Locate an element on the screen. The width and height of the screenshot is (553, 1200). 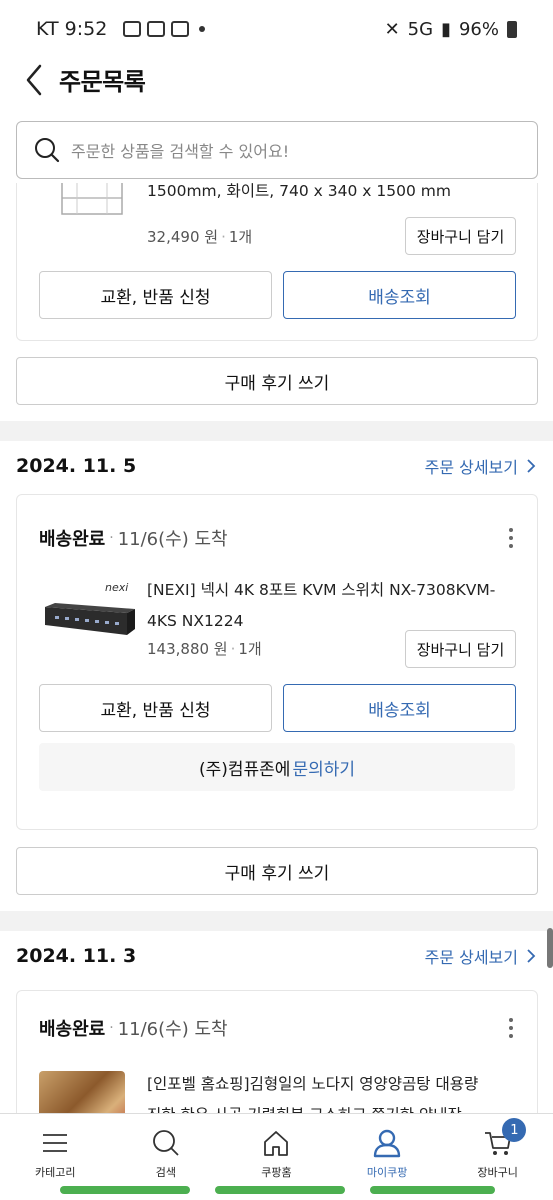
brand-logo: nexi is located at coordinates (116, 587).